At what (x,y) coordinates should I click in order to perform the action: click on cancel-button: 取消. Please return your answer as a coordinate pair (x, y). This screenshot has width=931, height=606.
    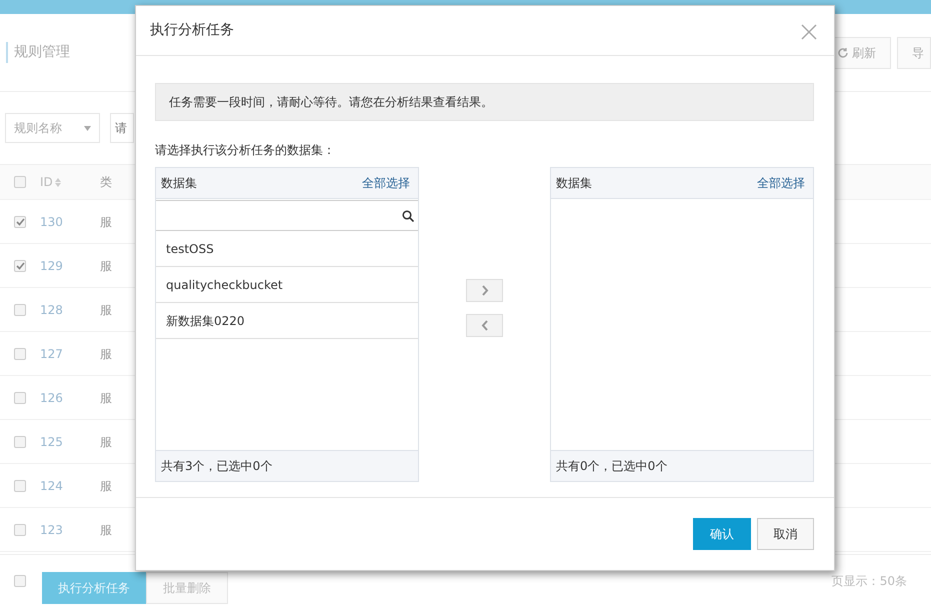
    Looking at the image, I should click on (785, 534).